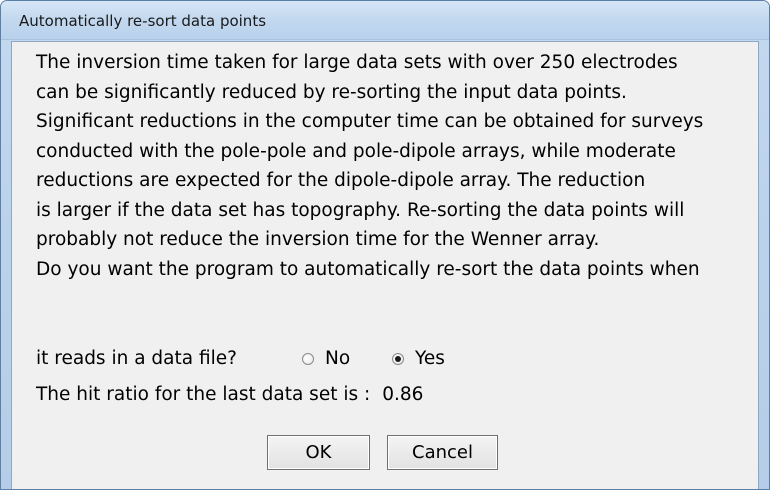 The width and height of the screenshot is (772, 492). I want to click on radio-yes-circle, so click(398, 358).